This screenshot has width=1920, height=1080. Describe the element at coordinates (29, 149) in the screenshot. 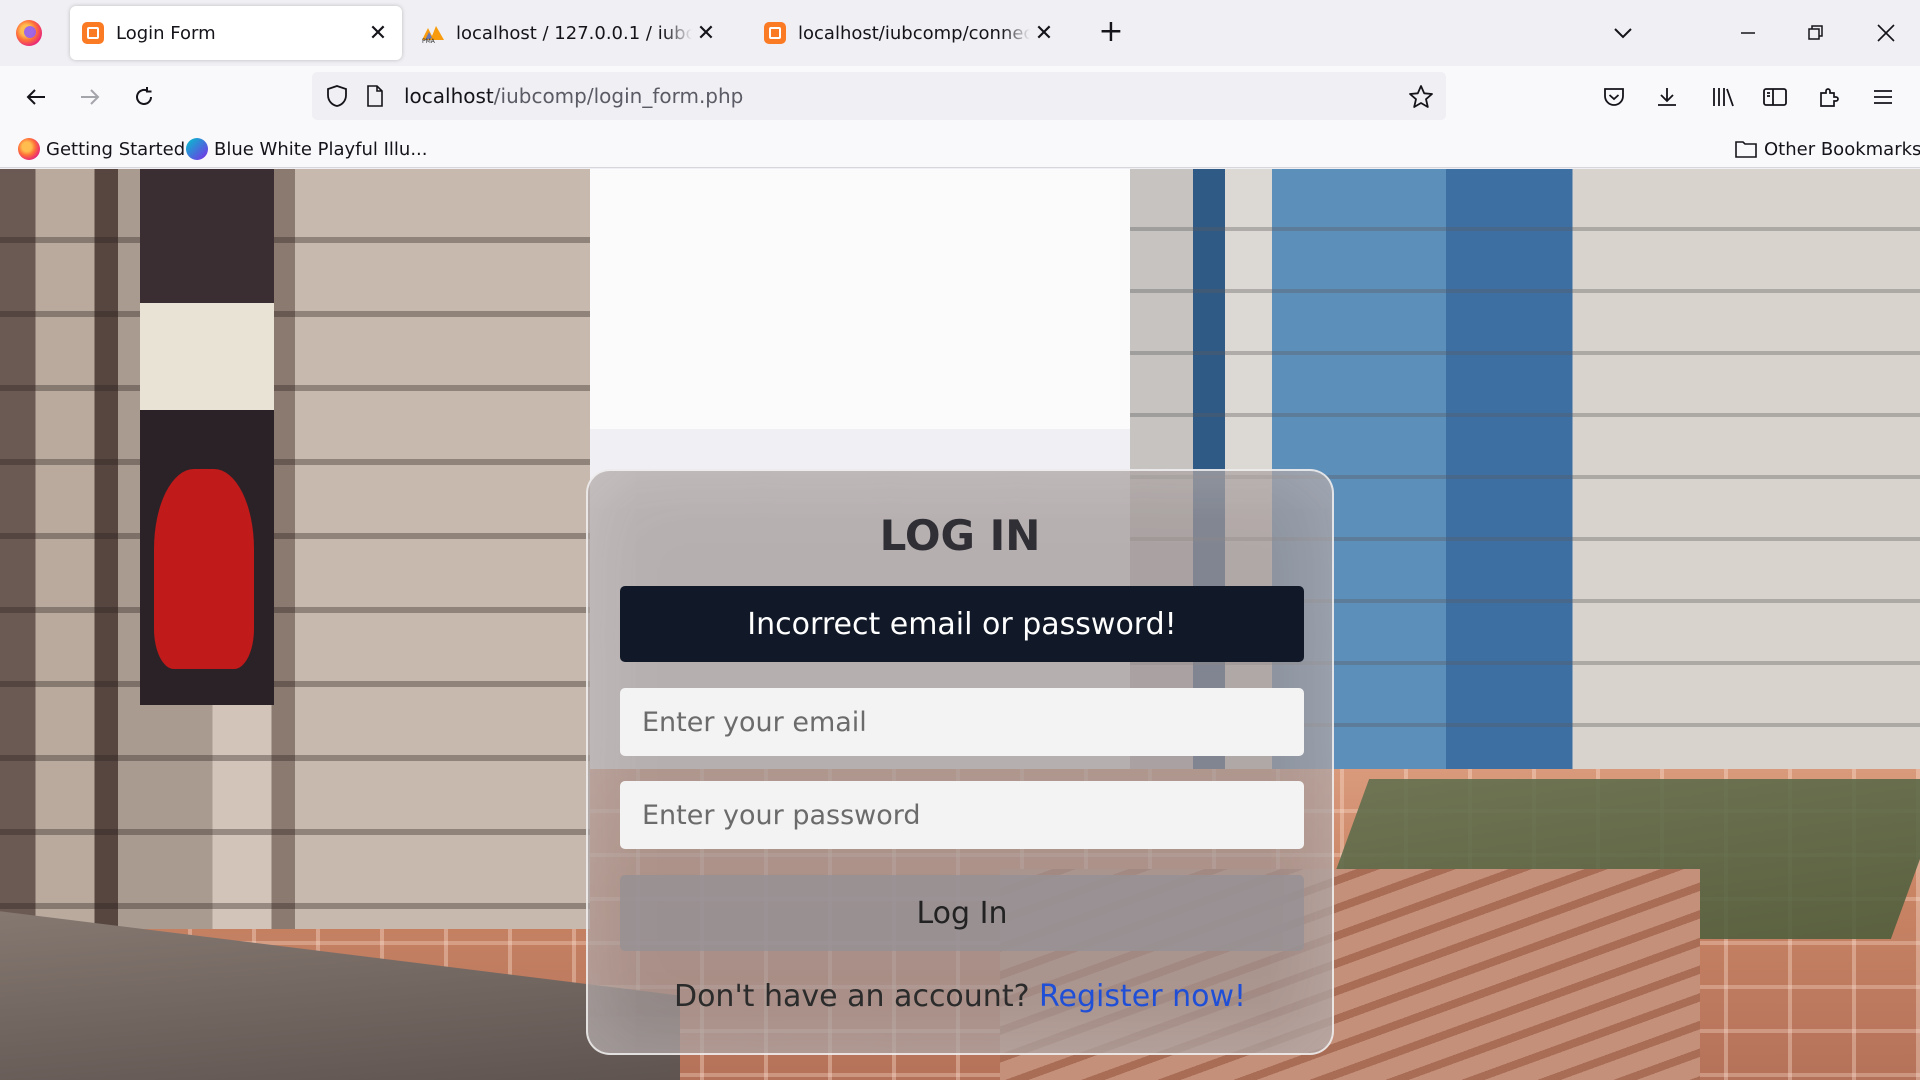

I see `firefox-icon` at that location.